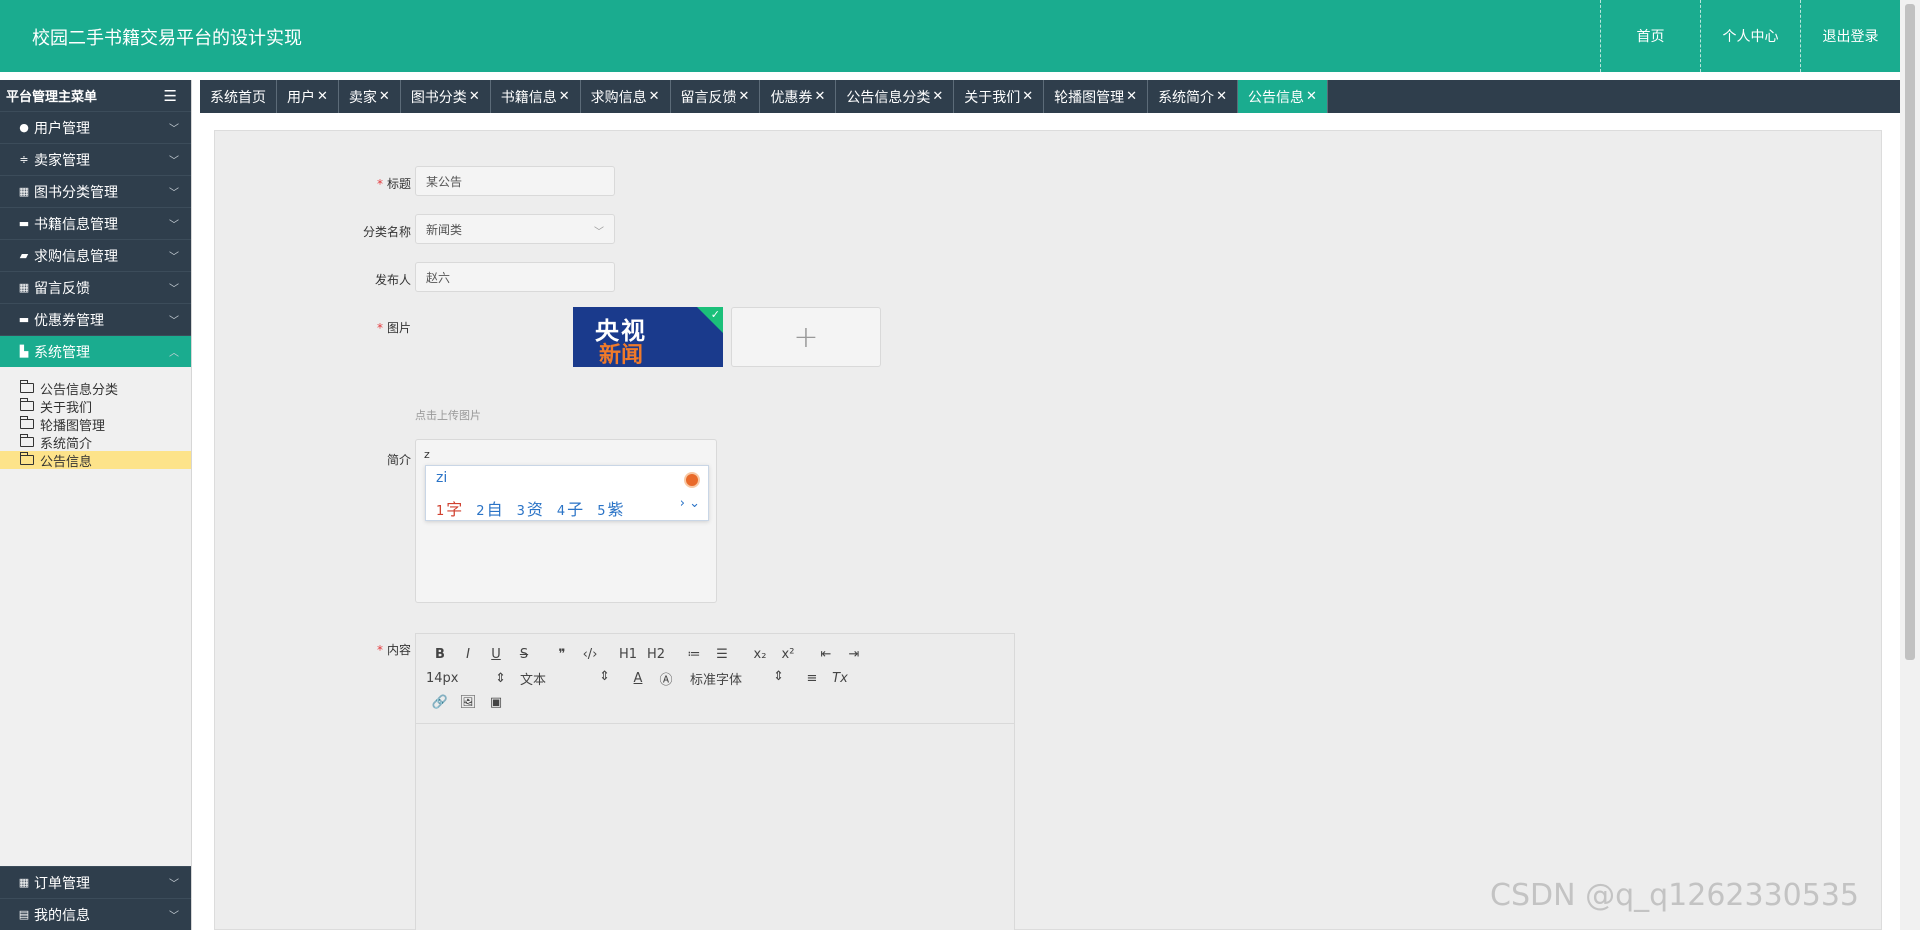 The height and width of the screenshot is (930, 1920). I want to click on tab-seller: 卖家 ✕, so click(370, 96).